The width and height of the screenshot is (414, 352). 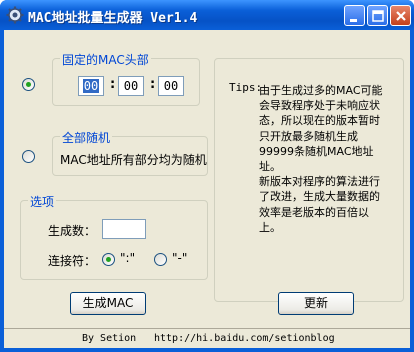 I want to click on window-title: MAC地址批量生成器 Ver1.4, so click(x=113, y=18).